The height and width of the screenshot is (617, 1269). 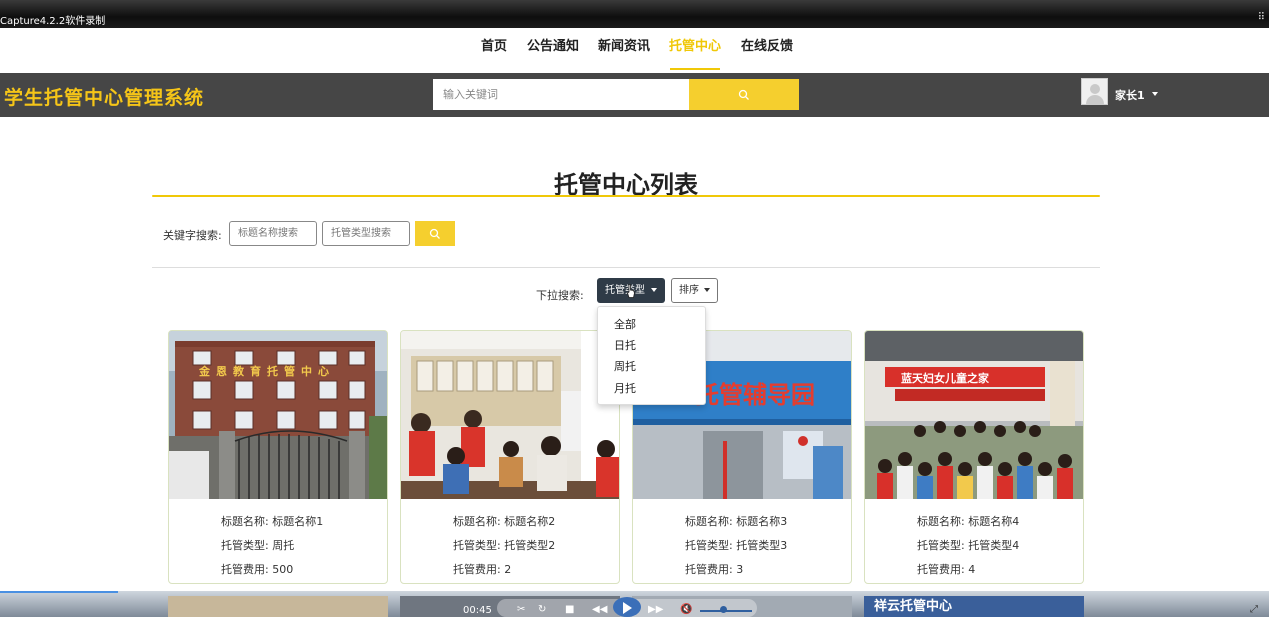 I want to click on nav-item-home: 首页, so click(x=494, y=44).